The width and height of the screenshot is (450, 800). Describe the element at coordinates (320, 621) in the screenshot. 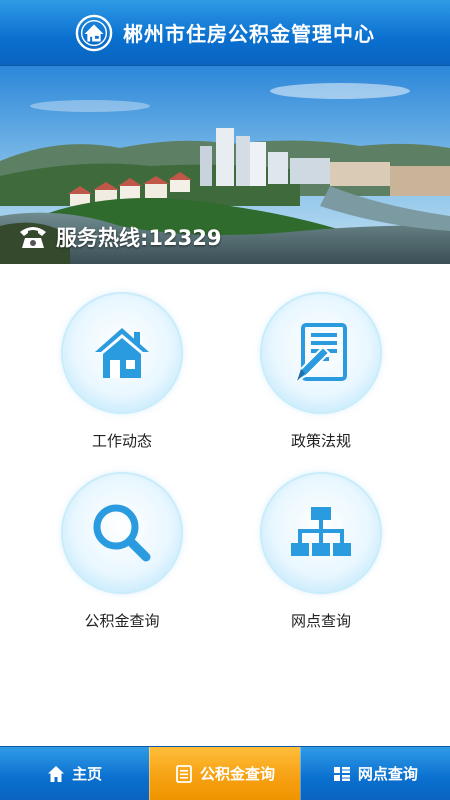

I see `menu-label: 网点查询` at that location.